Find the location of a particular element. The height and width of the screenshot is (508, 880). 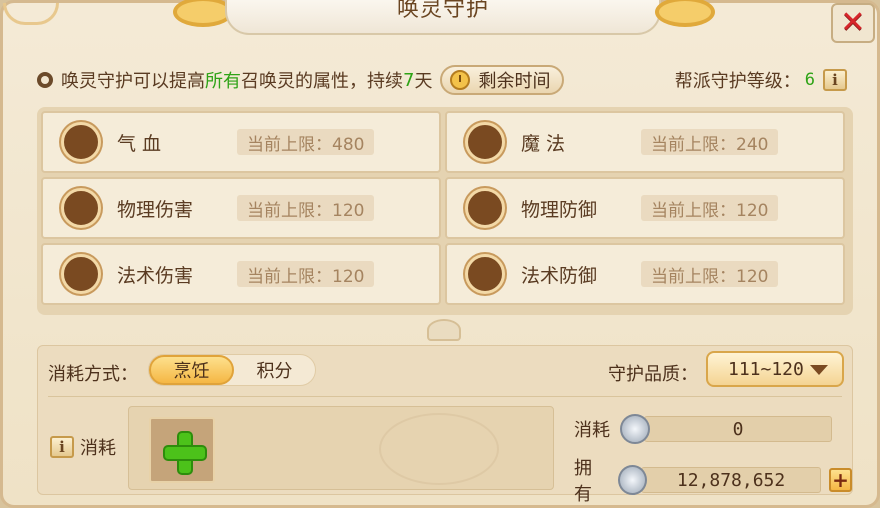

description-line: 唤灵守护可以提高 所有 召唤灵的属性，持续 7 天 剩余时间 is located at coordinates (301, 80).